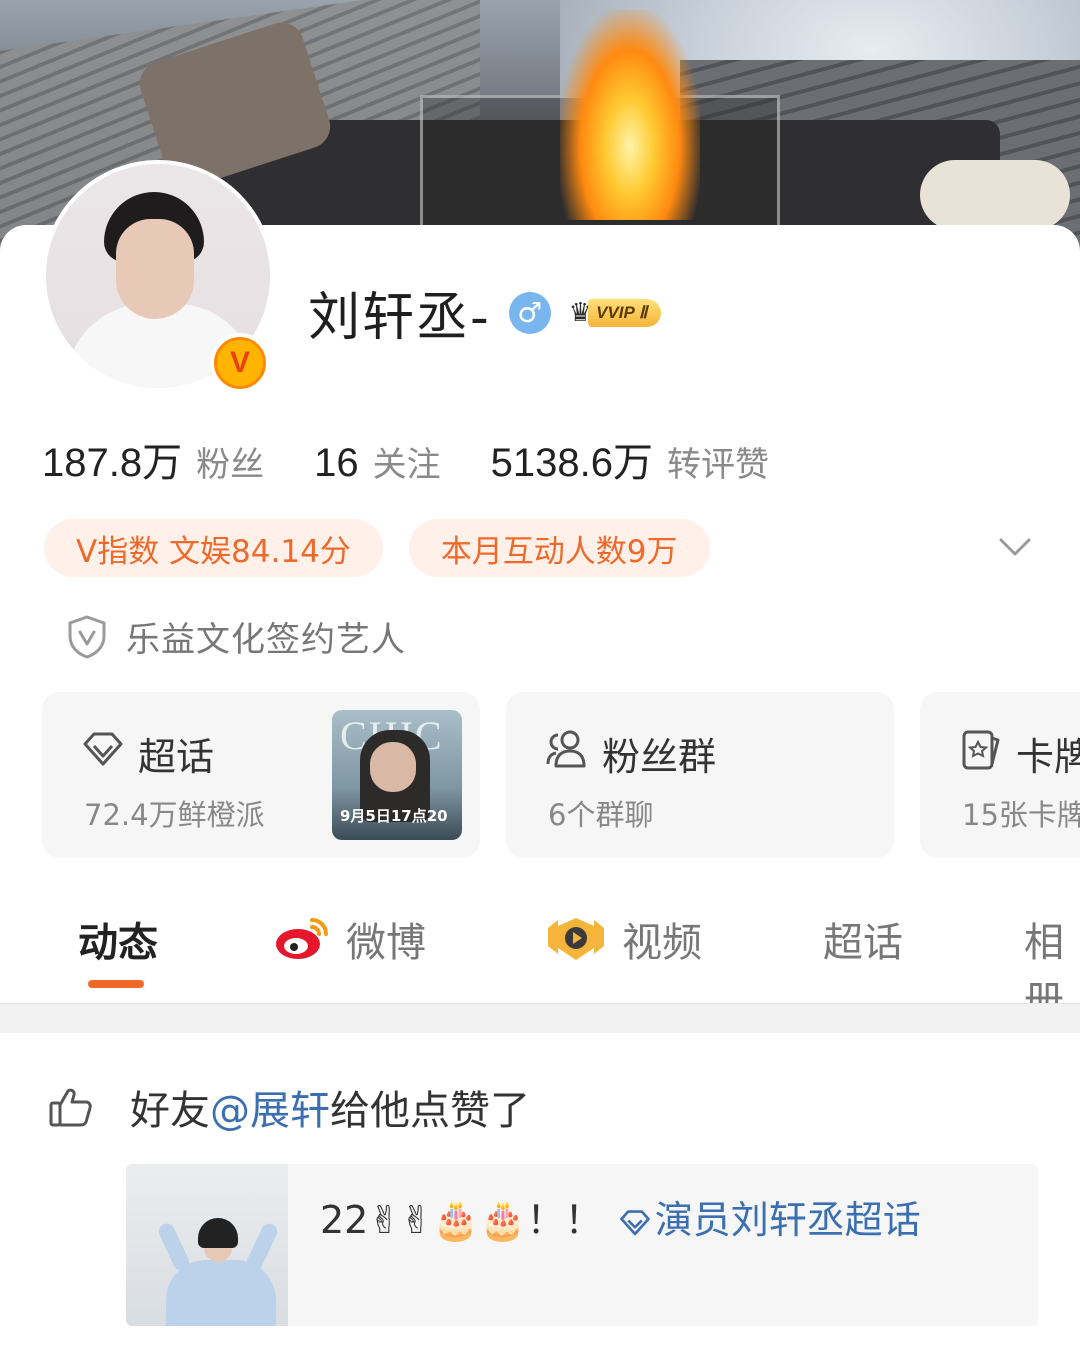 The image size is (1080, 1363). I want to click on tile-title: 粉丝群, so click(659, 757).